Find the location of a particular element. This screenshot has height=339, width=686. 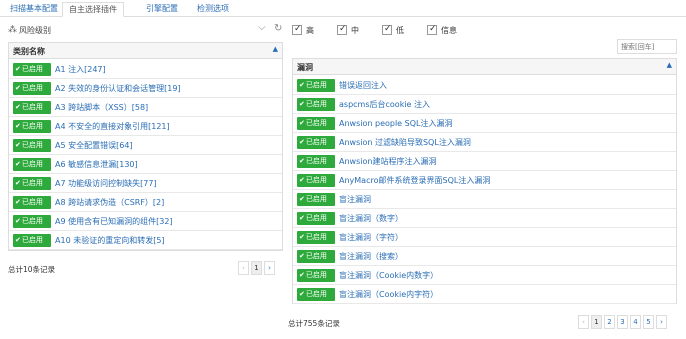

vuln-row: ✔已启用 Anwsion 过滤缺陷导致SQL注入漏洞 is located at coordinates (484, 142).